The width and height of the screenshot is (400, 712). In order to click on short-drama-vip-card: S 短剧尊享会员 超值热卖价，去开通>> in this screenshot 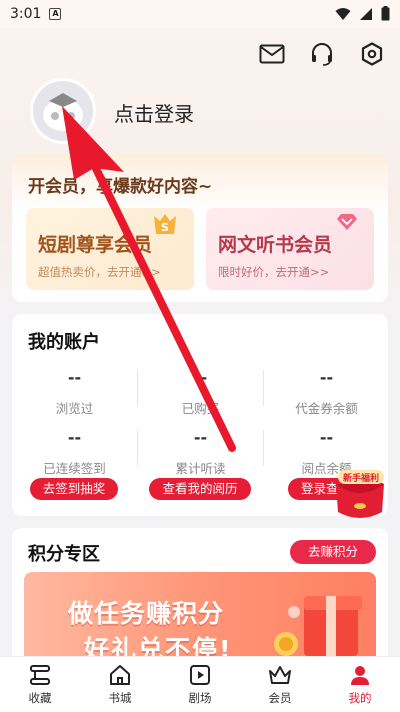, I will do `click(110, 249)`.